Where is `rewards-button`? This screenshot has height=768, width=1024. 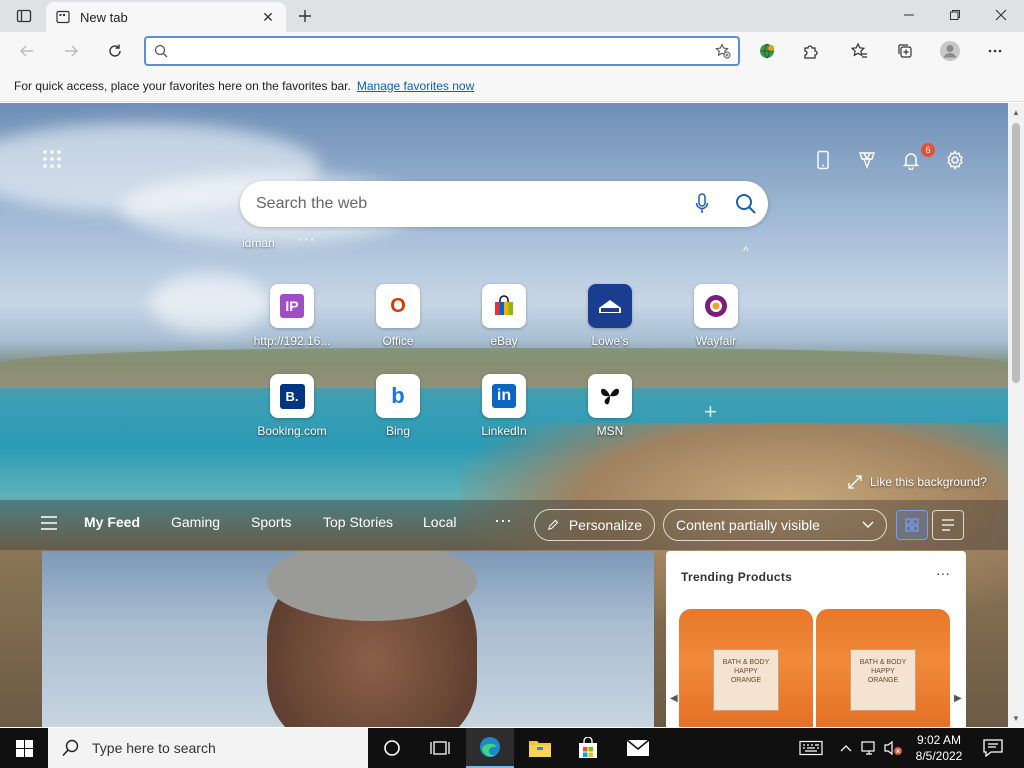
rewards-button is located at coordinates (867, 160).